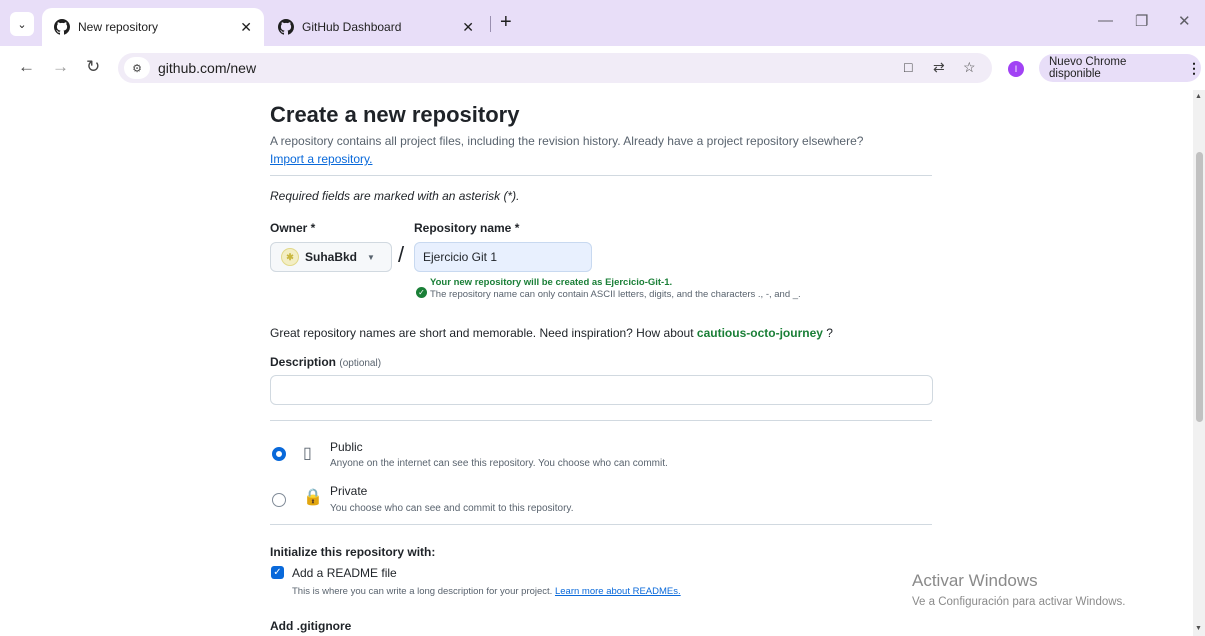 Image resolution: width=1205 pixels, height=636 pixels. I want to click on import-repository-link: Import a repository., so click(321, 159).